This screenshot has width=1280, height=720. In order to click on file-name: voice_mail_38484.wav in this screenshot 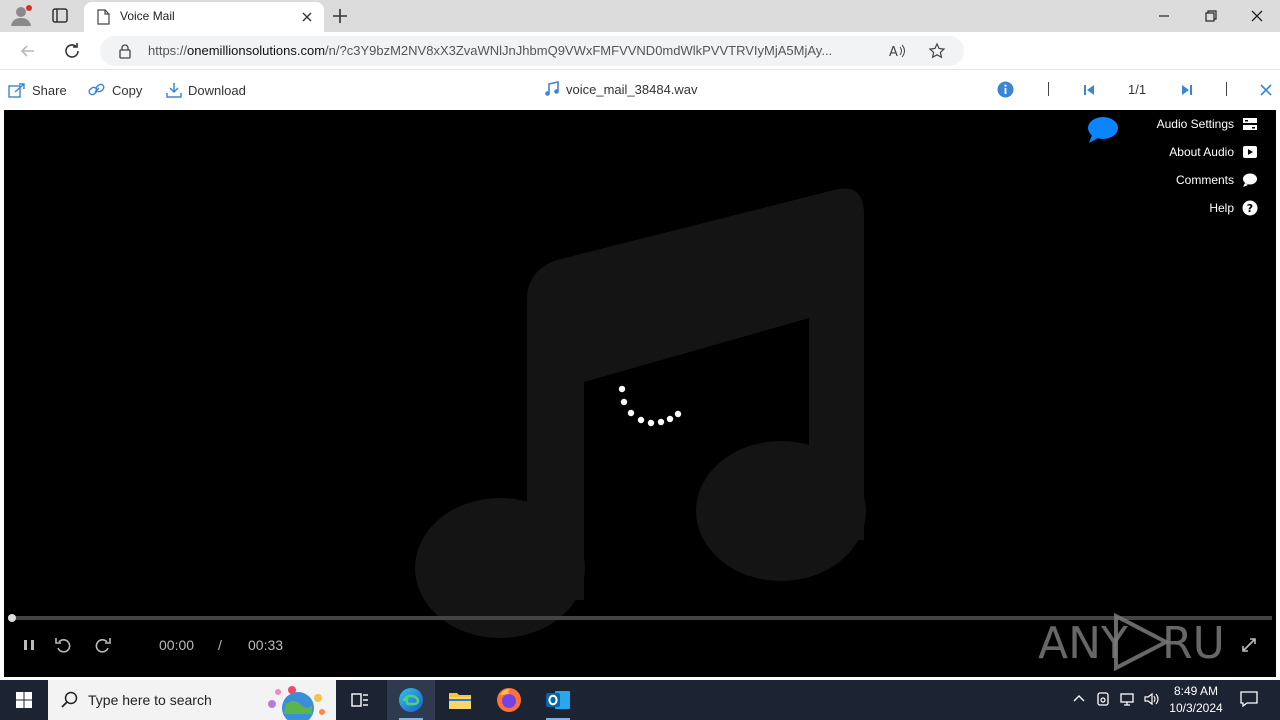, I will do `click(621, 89)`.